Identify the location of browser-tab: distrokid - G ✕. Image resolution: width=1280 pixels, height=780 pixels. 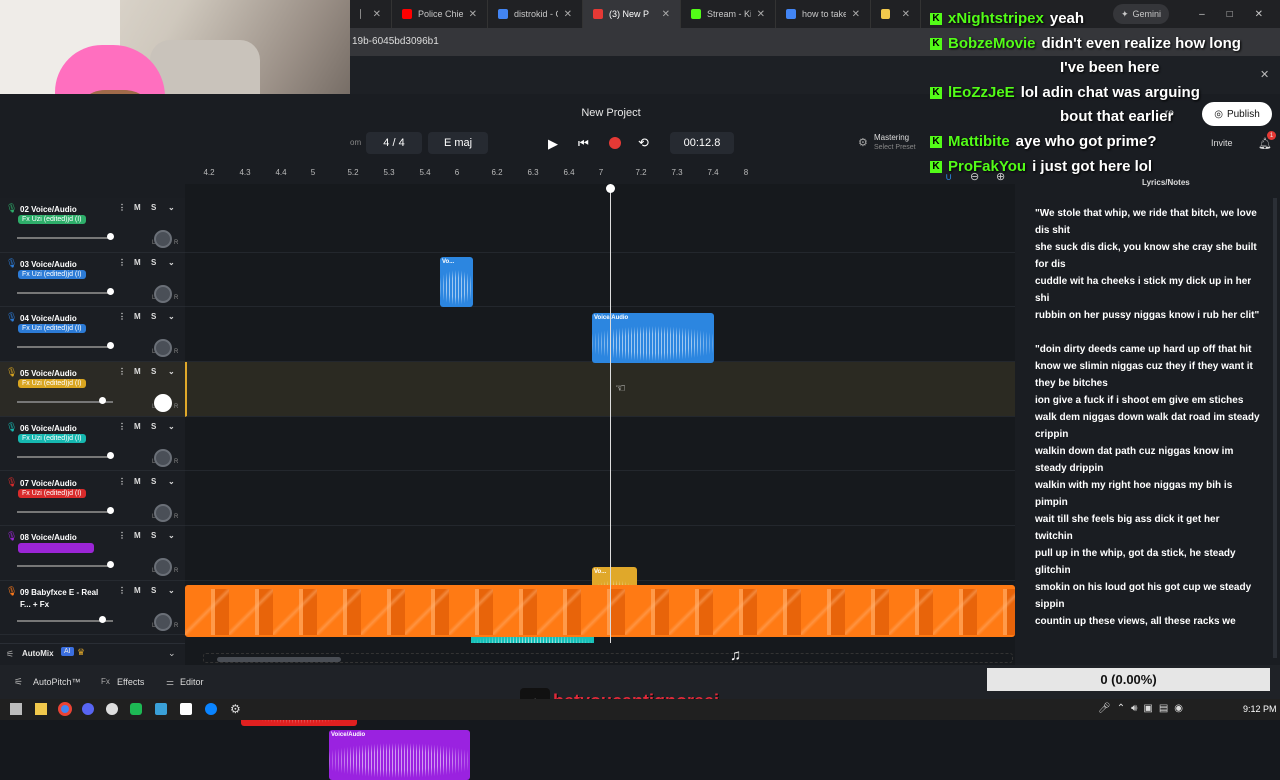
(535, 14).